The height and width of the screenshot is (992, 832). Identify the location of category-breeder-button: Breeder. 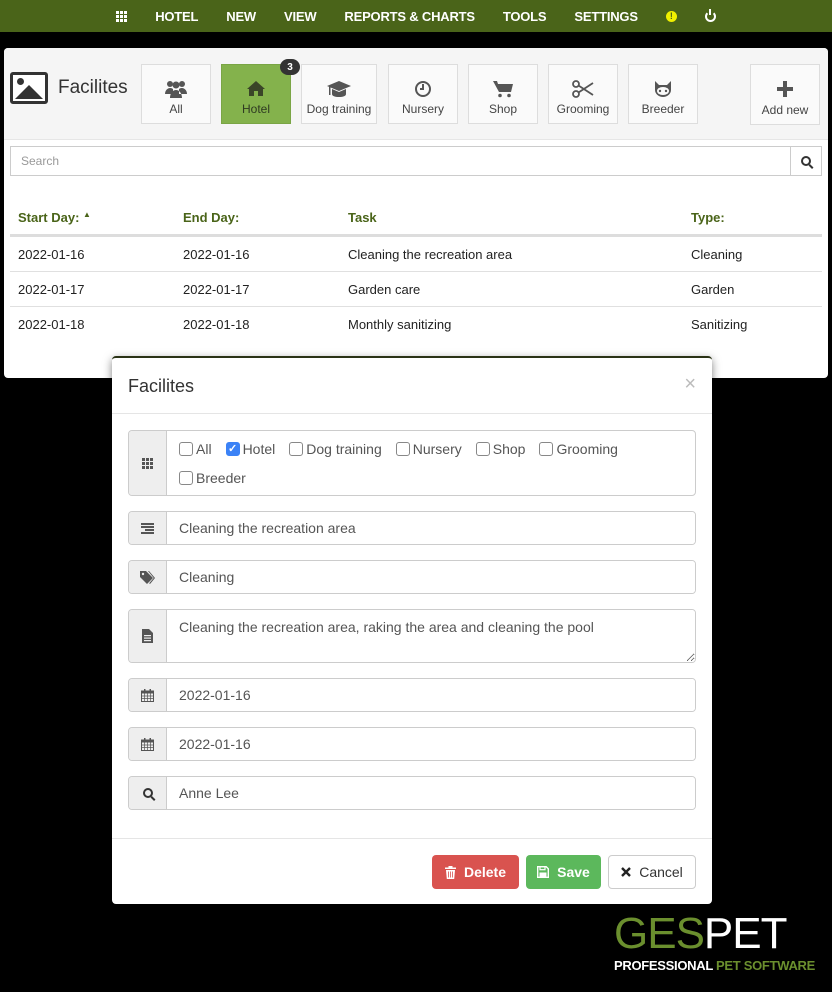
(663, 94).